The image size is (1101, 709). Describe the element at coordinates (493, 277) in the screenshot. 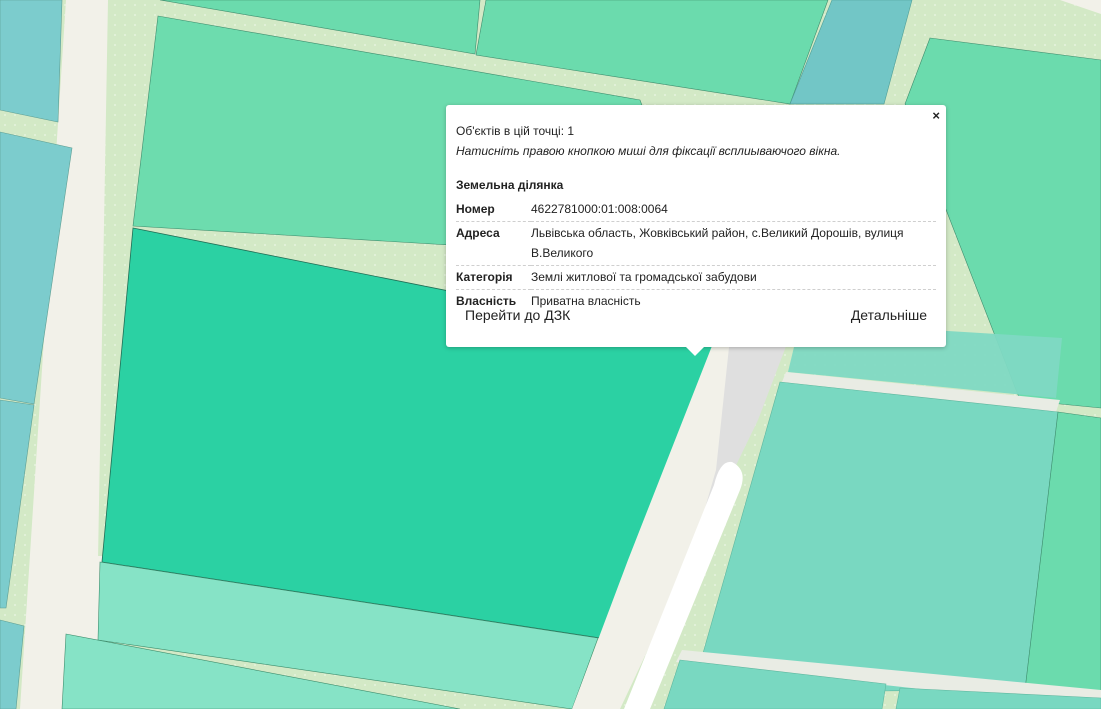

I see `property-key: Категорія` at that location.